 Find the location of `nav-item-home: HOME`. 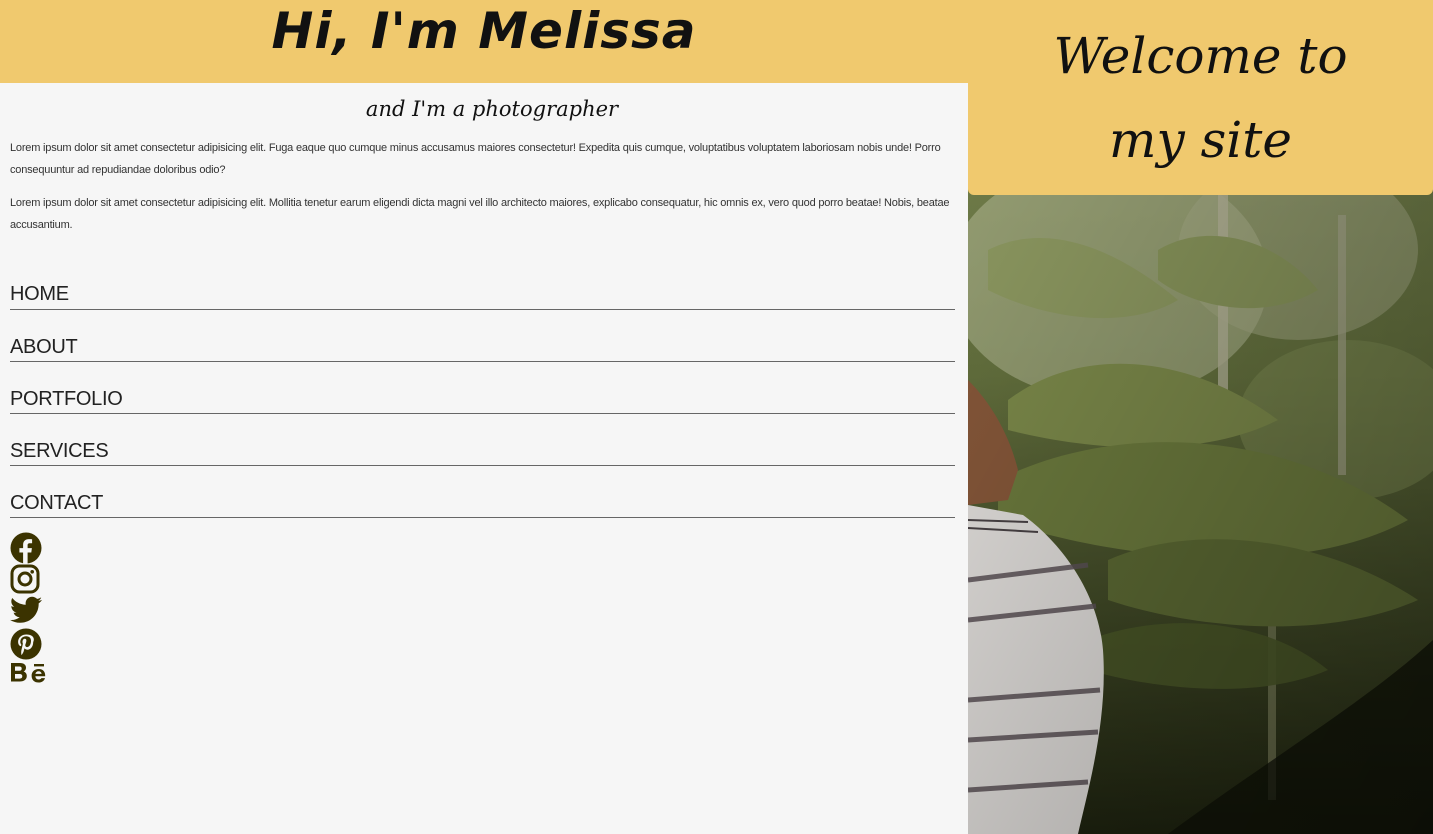

nav-item-home: HOME is located at coordinates (482, 288).